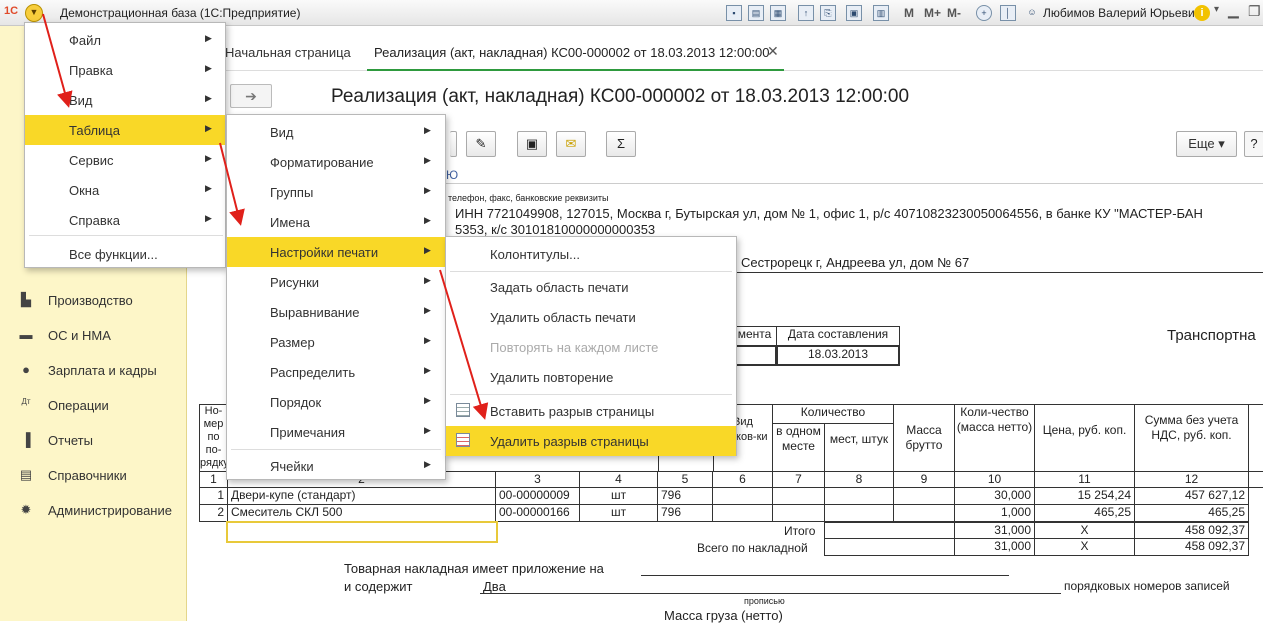 The image size is (1263, 623). I want to click on sidebar-item-operations: Дт Операции, so click(93, 405).